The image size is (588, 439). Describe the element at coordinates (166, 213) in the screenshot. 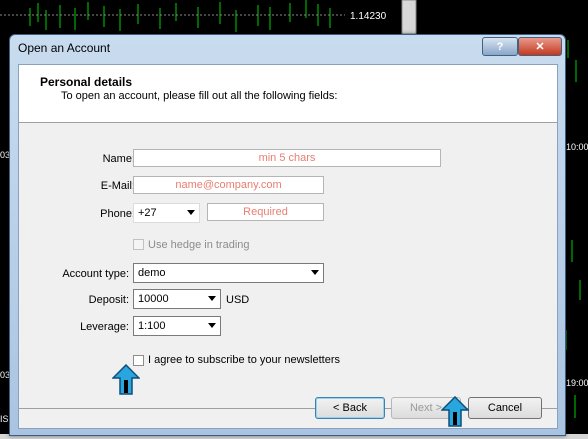

I see `phone-code-select: +27` at that location.